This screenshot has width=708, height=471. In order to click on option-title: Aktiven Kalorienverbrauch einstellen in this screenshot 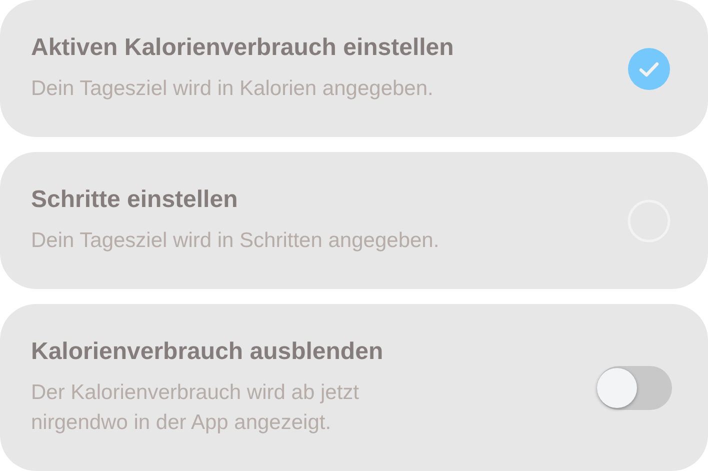, I will do `click(242, 48)`.